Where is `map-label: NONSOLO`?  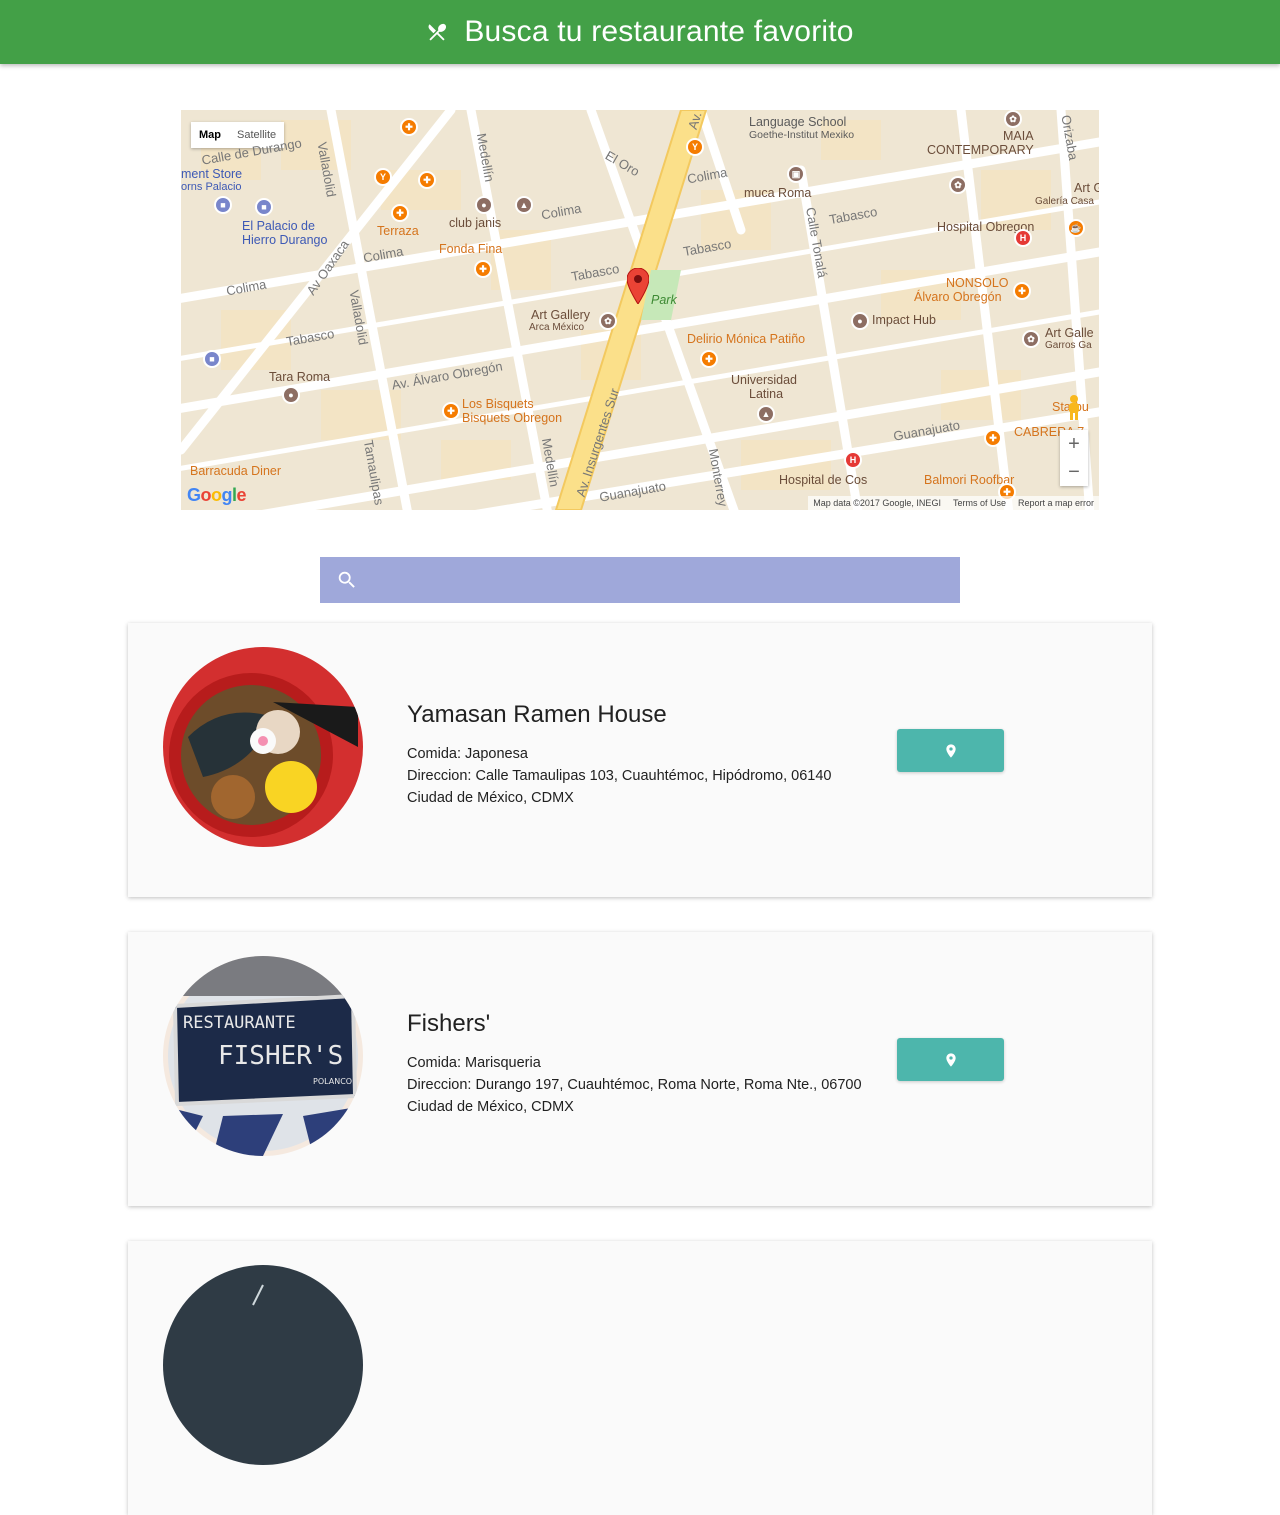
map-label: NONSOLO is located at coordinates (977, 283).